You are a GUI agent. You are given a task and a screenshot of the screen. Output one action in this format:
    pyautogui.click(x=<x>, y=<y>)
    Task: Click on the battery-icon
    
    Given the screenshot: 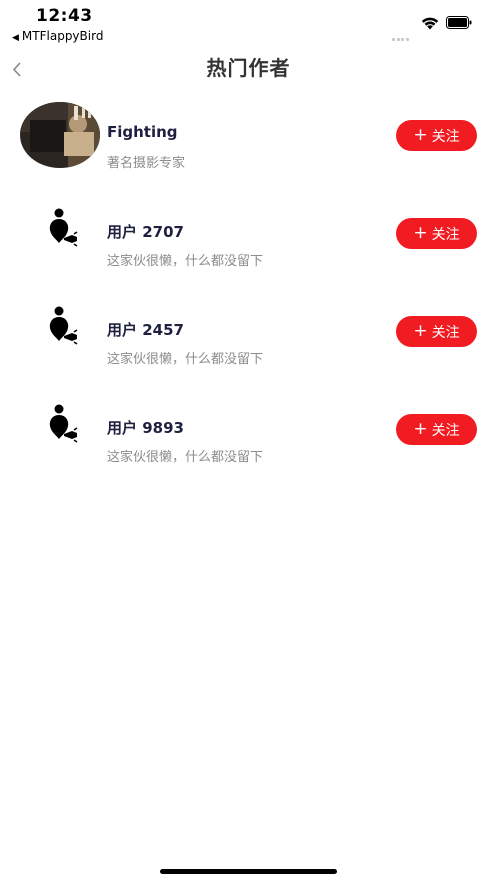 What is the action you would take?
    pyautogui.click(x=459, y=22)
    